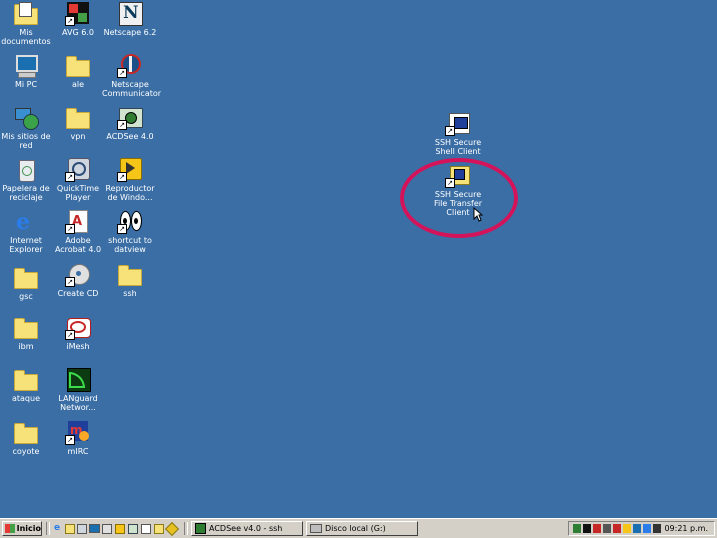  I want to click on desktop-icon-avg: ↗ AVG 6.0, so click(78, 19).